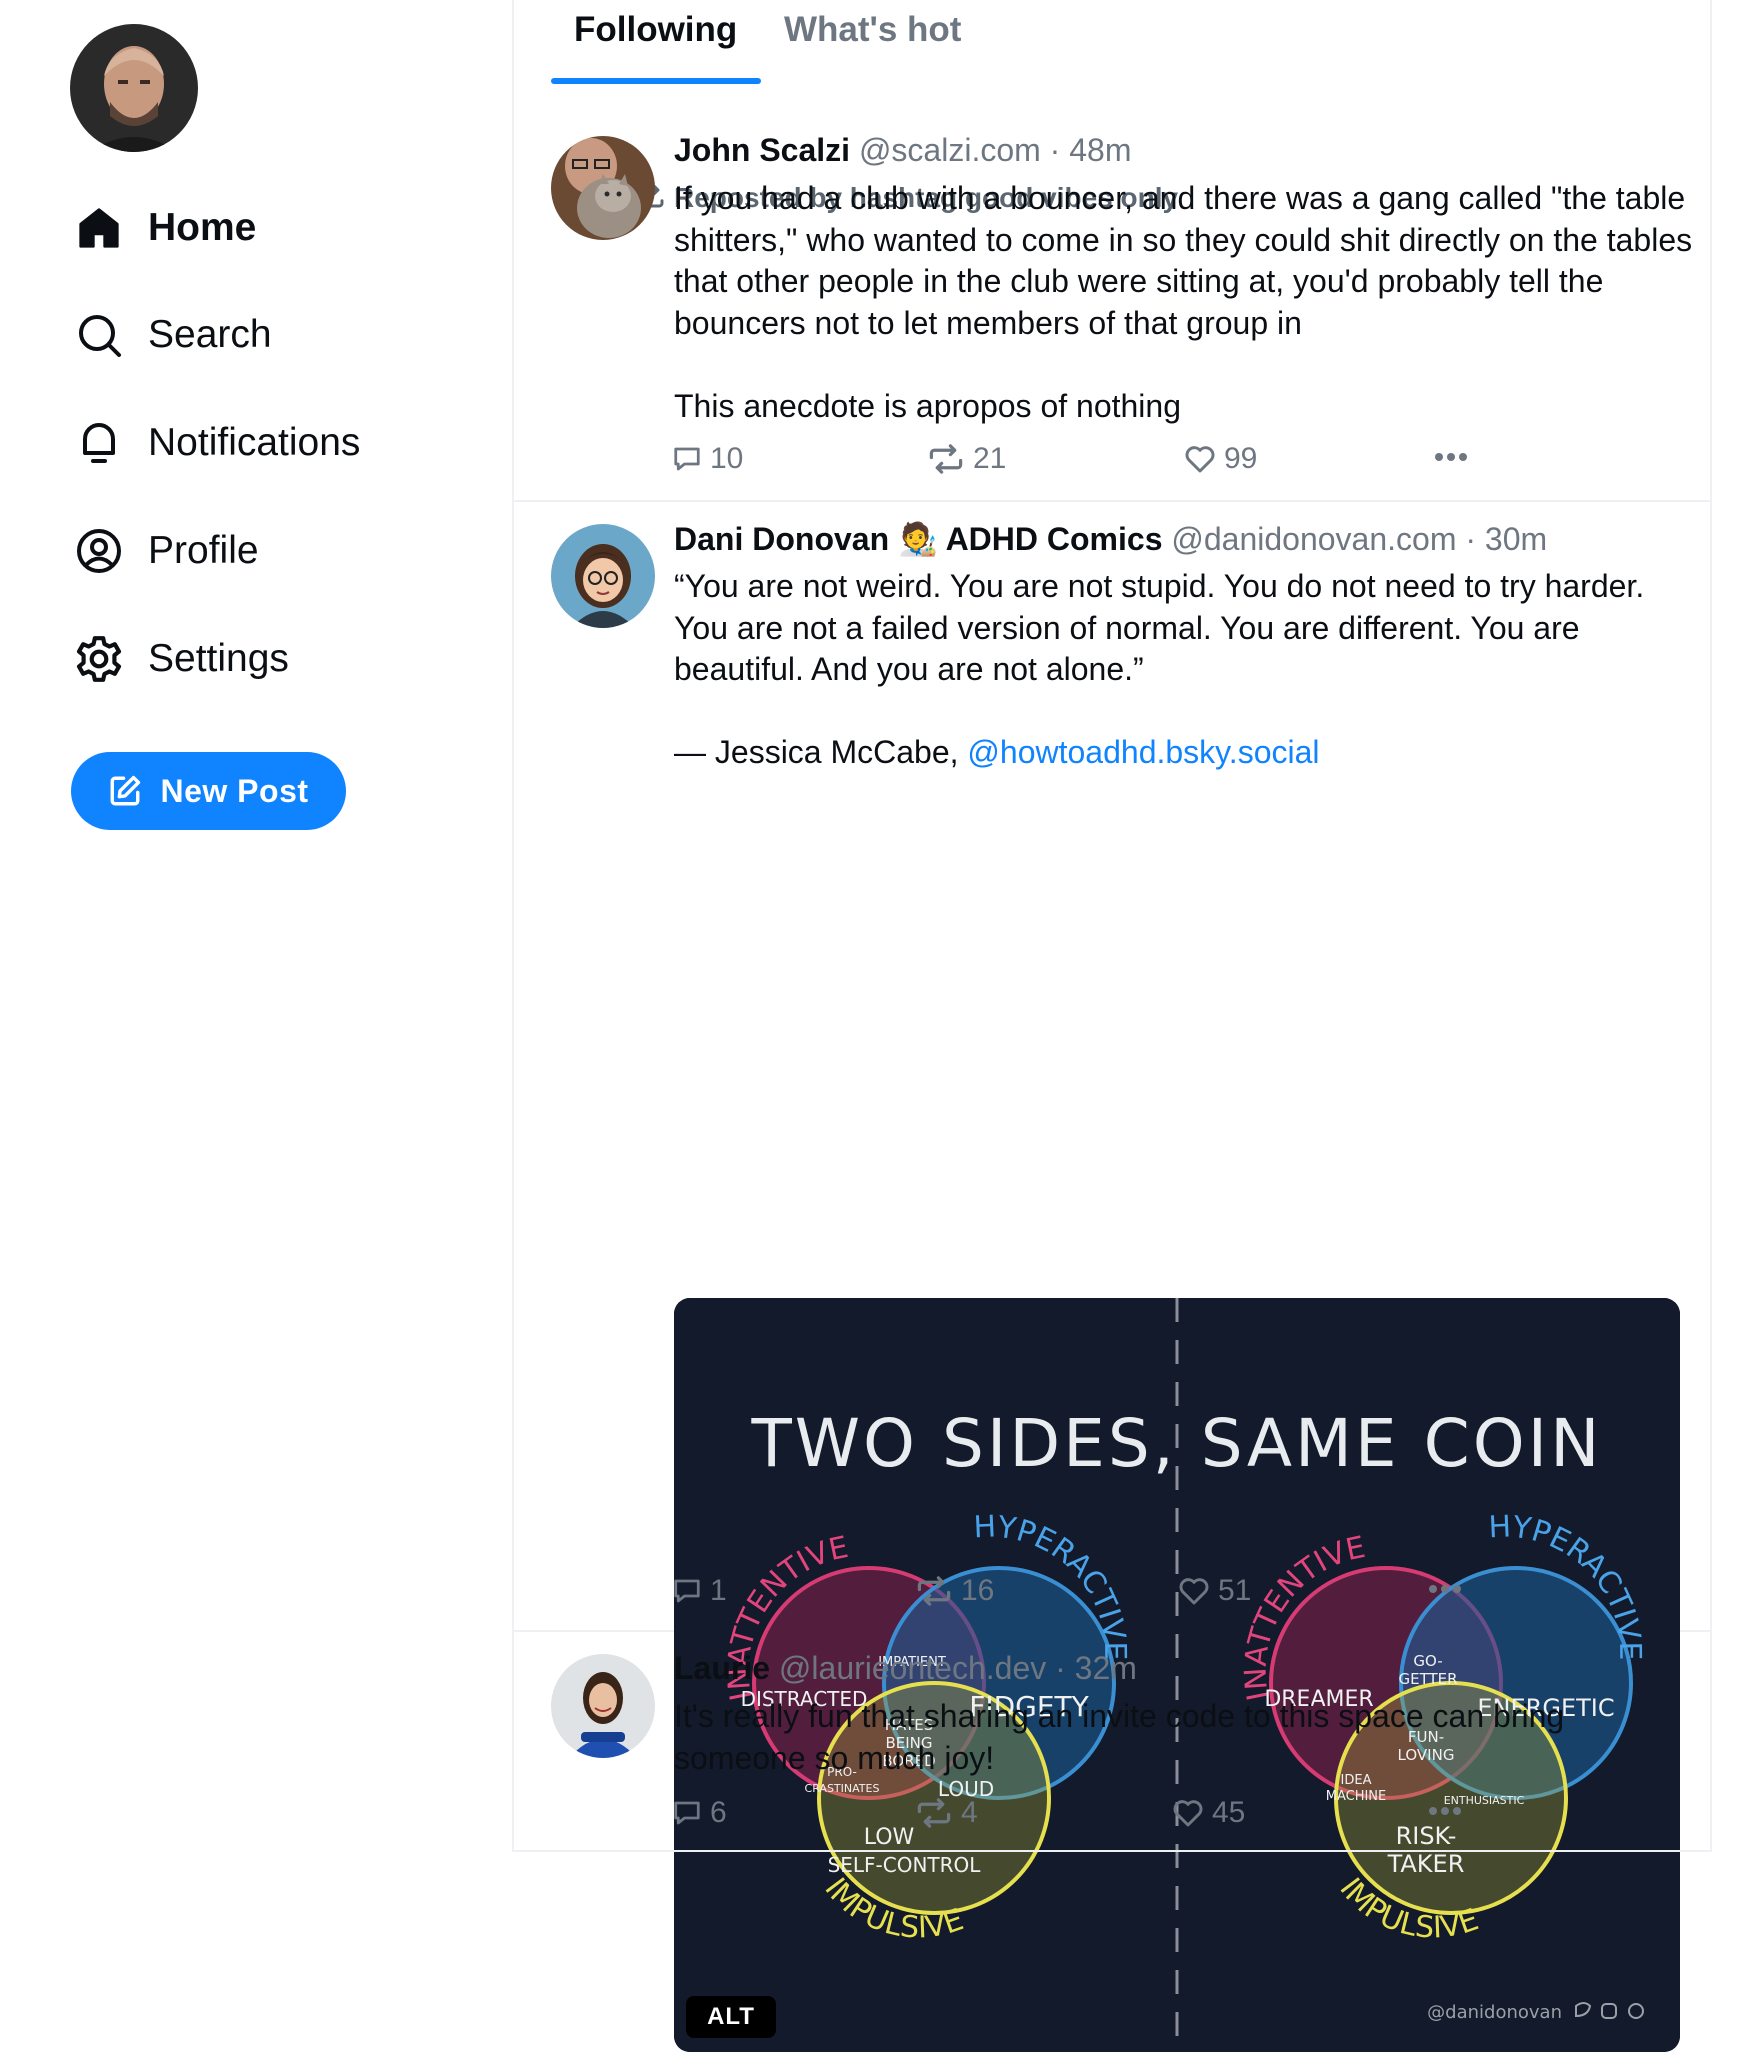 Image resolution: width=1738 pixels, height=2052 pixels. What do you see at coordinates (655, 30) in the screenshot?
I see `tab-following: Following` at bounding box center [655, 30].